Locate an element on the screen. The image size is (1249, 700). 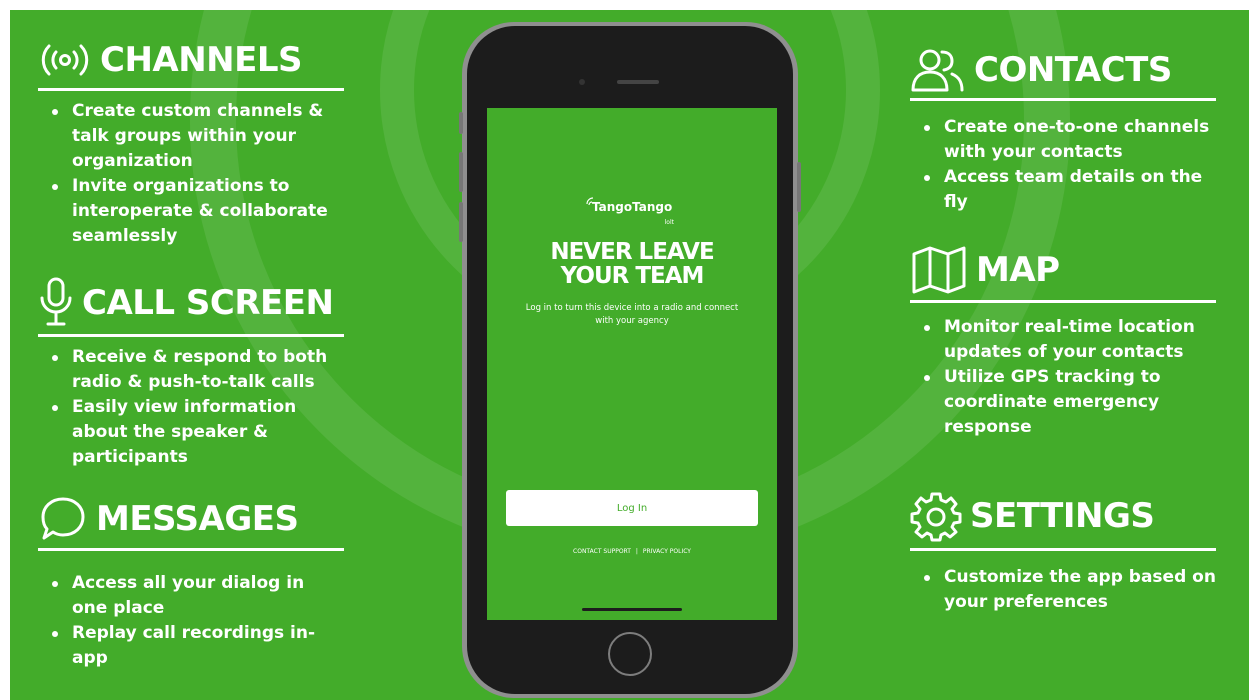
contact-support-link: CONTACT SUPPORT is located at coordinates (602, 551).